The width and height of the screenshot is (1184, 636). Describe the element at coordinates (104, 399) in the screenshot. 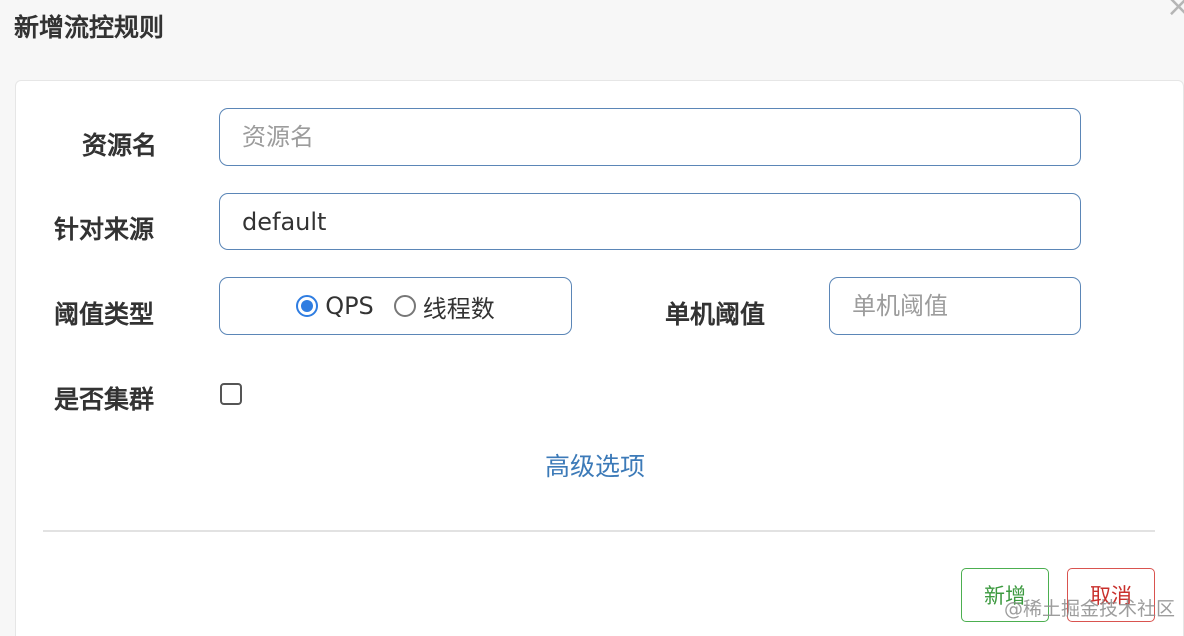

I see `cluster-label: 是否集群` at that location.